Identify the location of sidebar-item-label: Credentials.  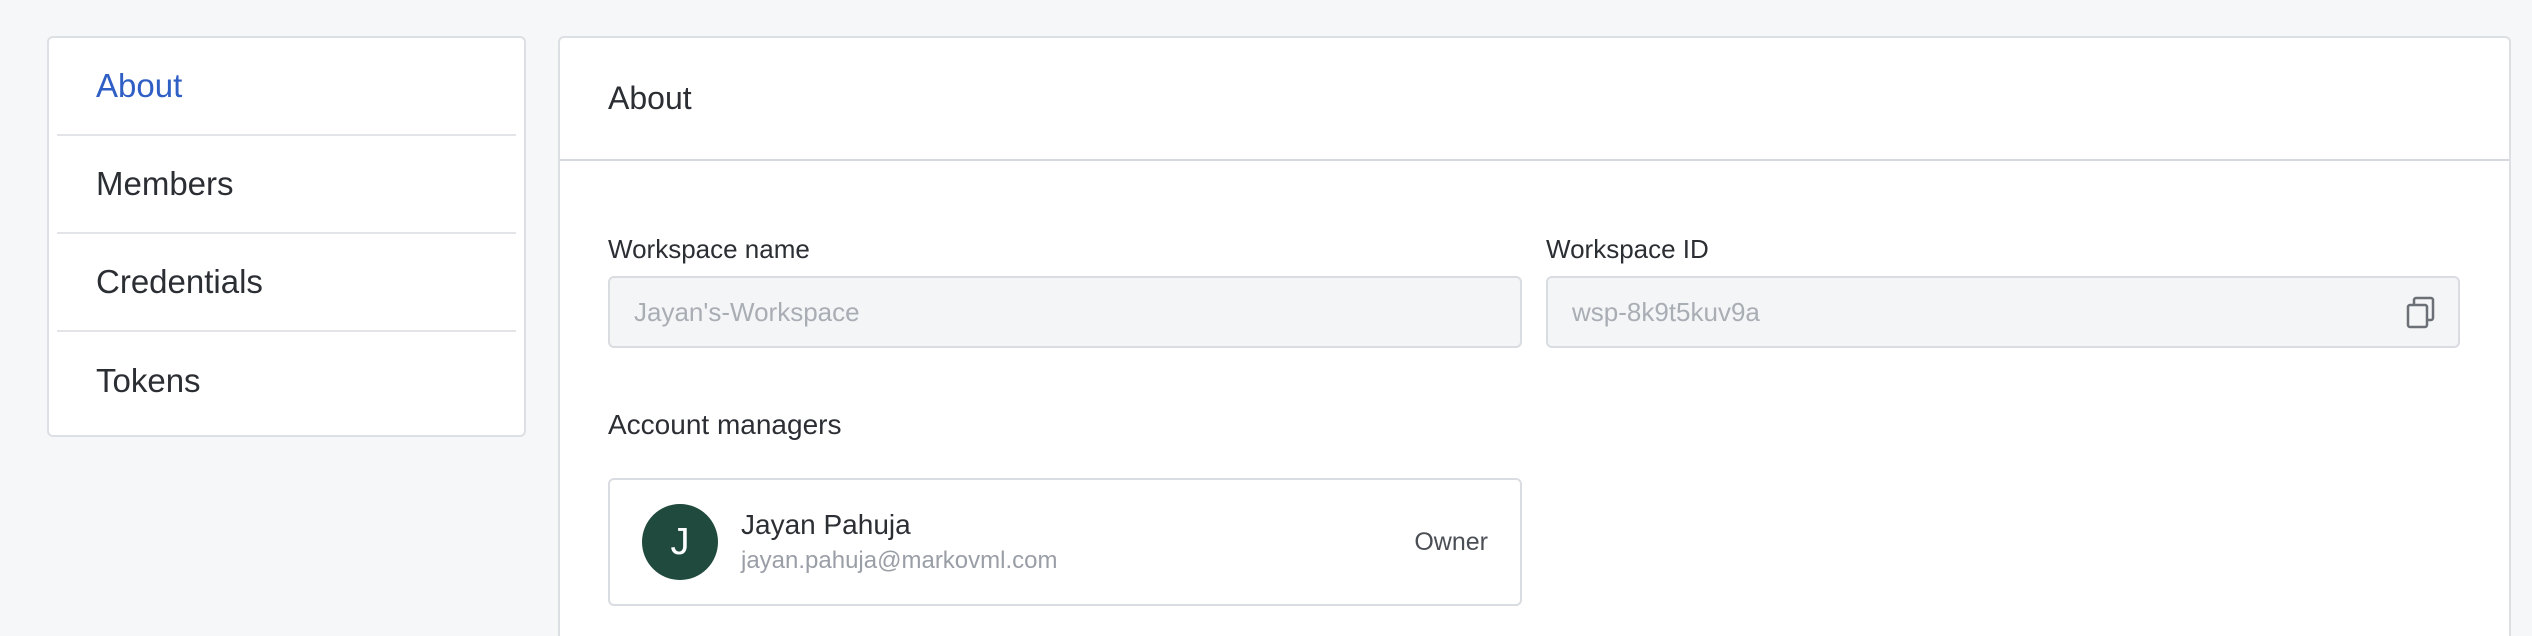
(179, 281).